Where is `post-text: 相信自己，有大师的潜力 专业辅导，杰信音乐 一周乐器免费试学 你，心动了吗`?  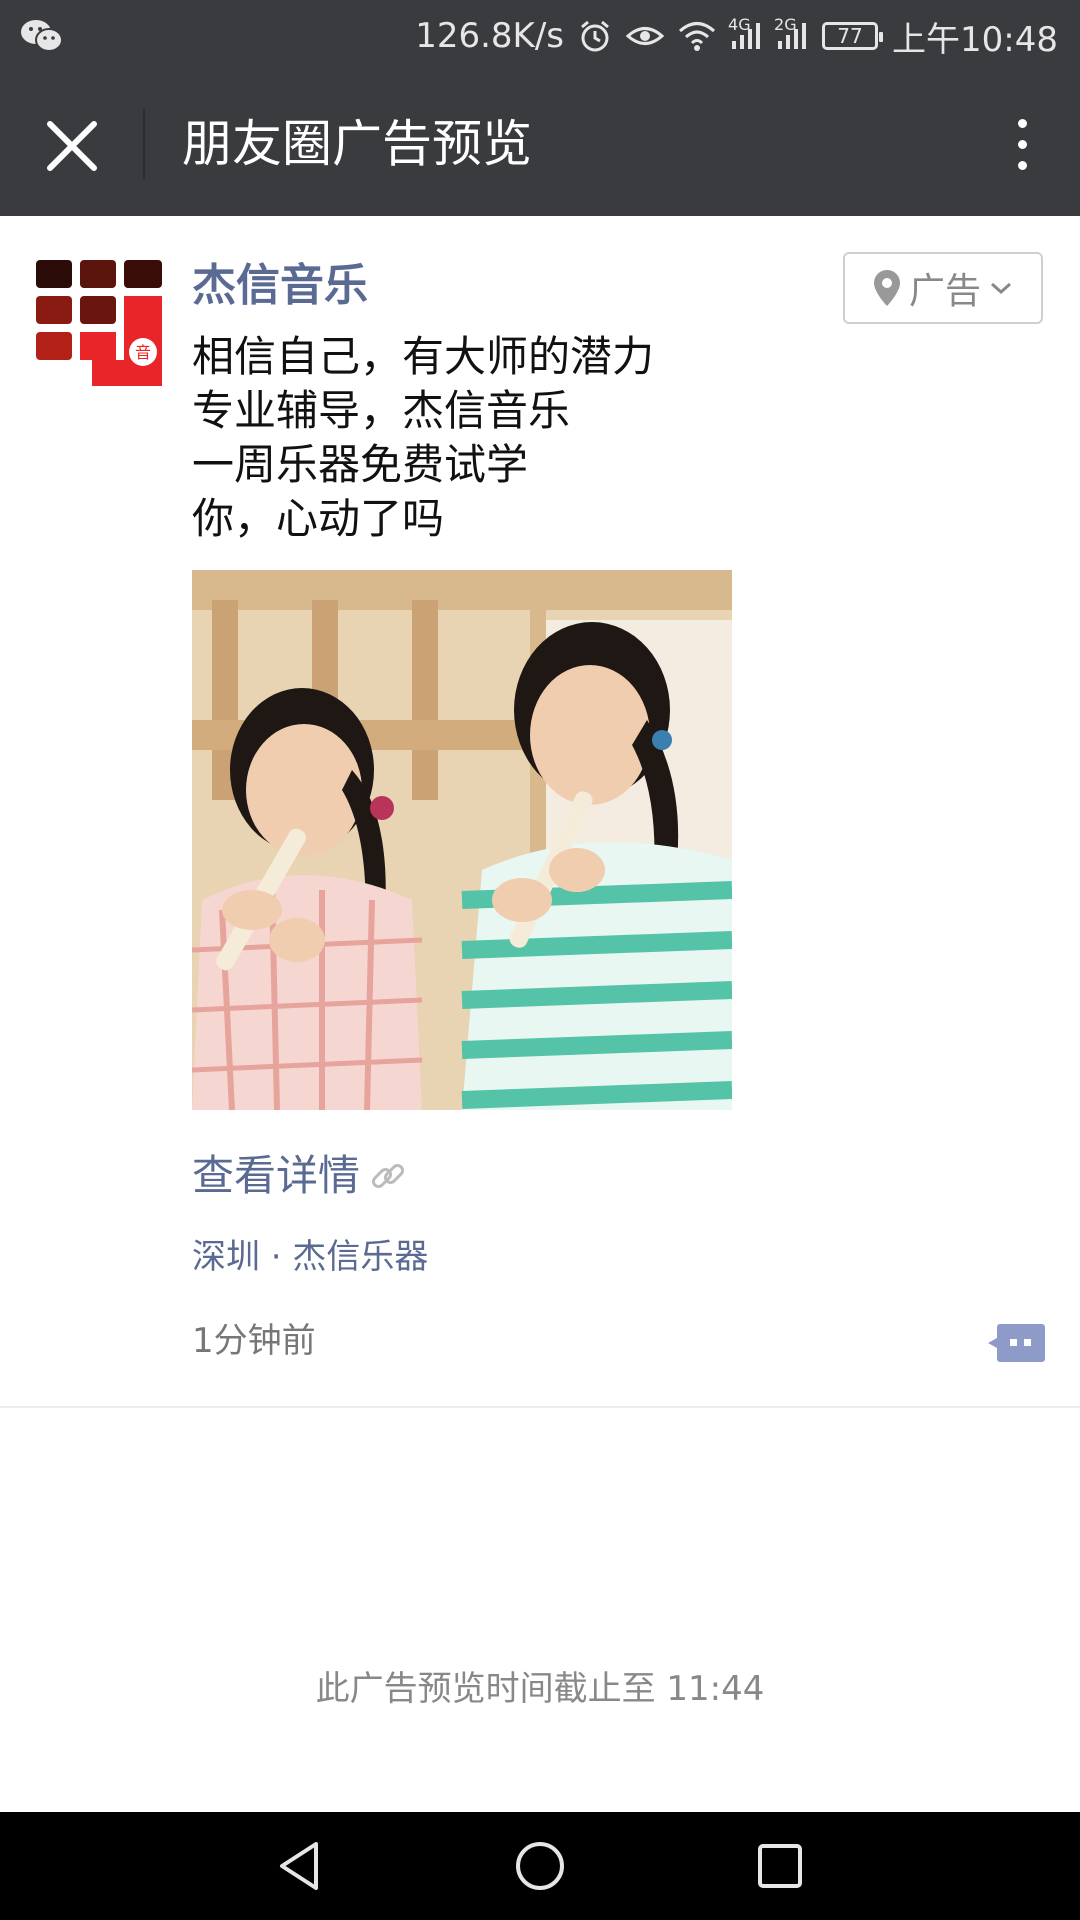 post-text: 相信自己，有大师的潜力 专业辅导，杰信音乐 一周乐器免费试学 你，心动了吗 is located at coordinates (423, 438).